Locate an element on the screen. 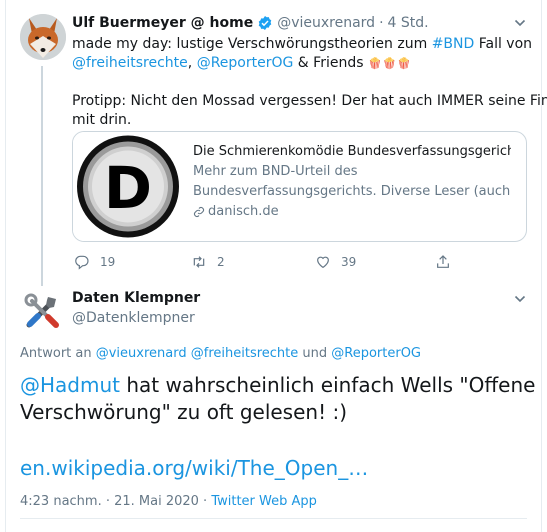  popcorn-emoji: 🍿🍿🍿 is located at coordinates (390, 63).